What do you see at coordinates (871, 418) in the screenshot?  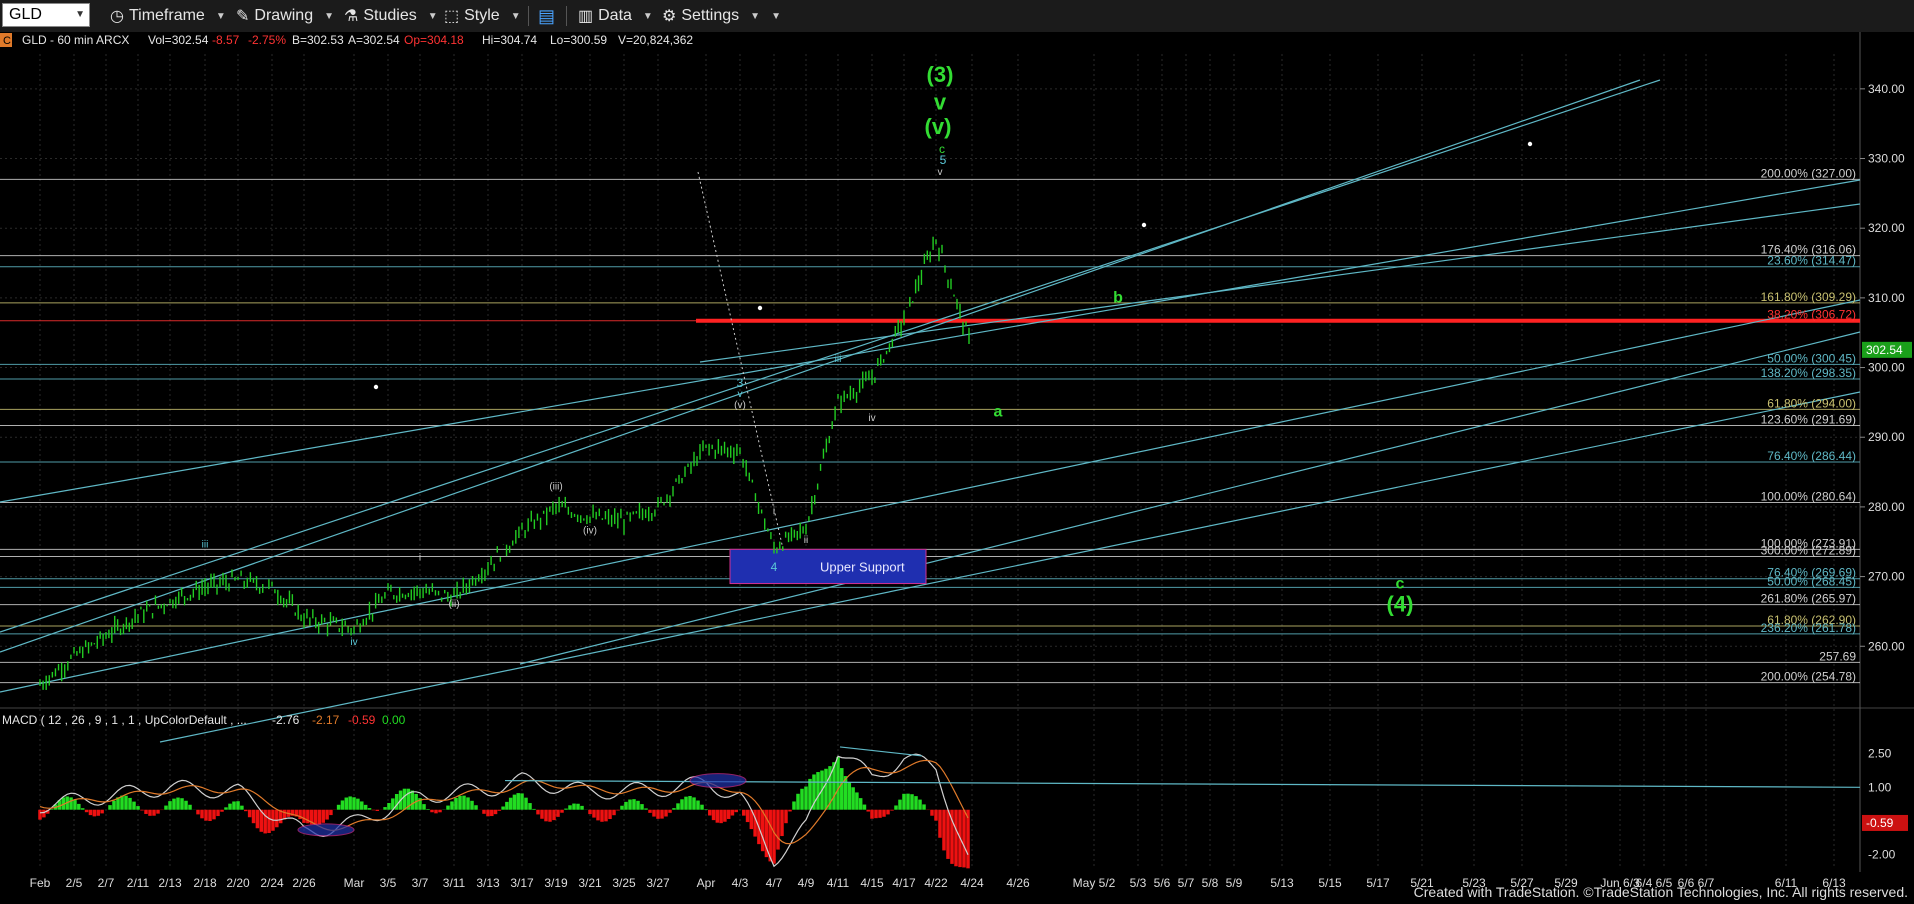 I see `wave-label: iv` at bounding box center [871, 418].